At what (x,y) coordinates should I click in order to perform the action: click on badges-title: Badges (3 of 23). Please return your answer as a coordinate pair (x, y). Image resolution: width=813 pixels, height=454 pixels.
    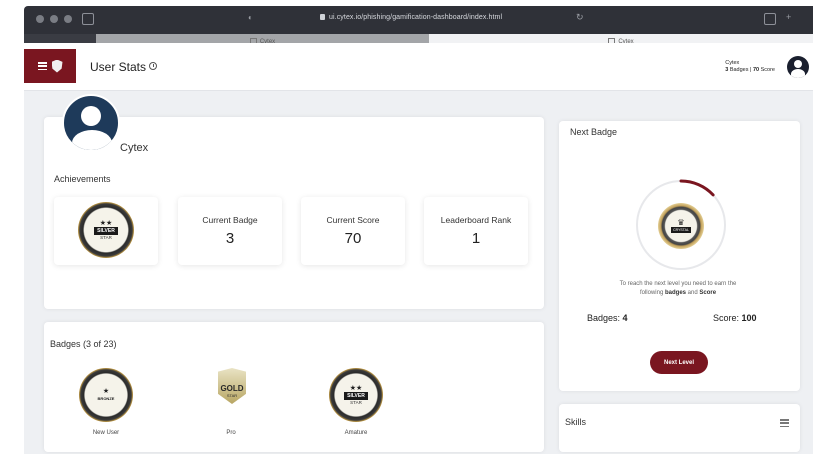
    Looking at the image, I should click on (83, 344).